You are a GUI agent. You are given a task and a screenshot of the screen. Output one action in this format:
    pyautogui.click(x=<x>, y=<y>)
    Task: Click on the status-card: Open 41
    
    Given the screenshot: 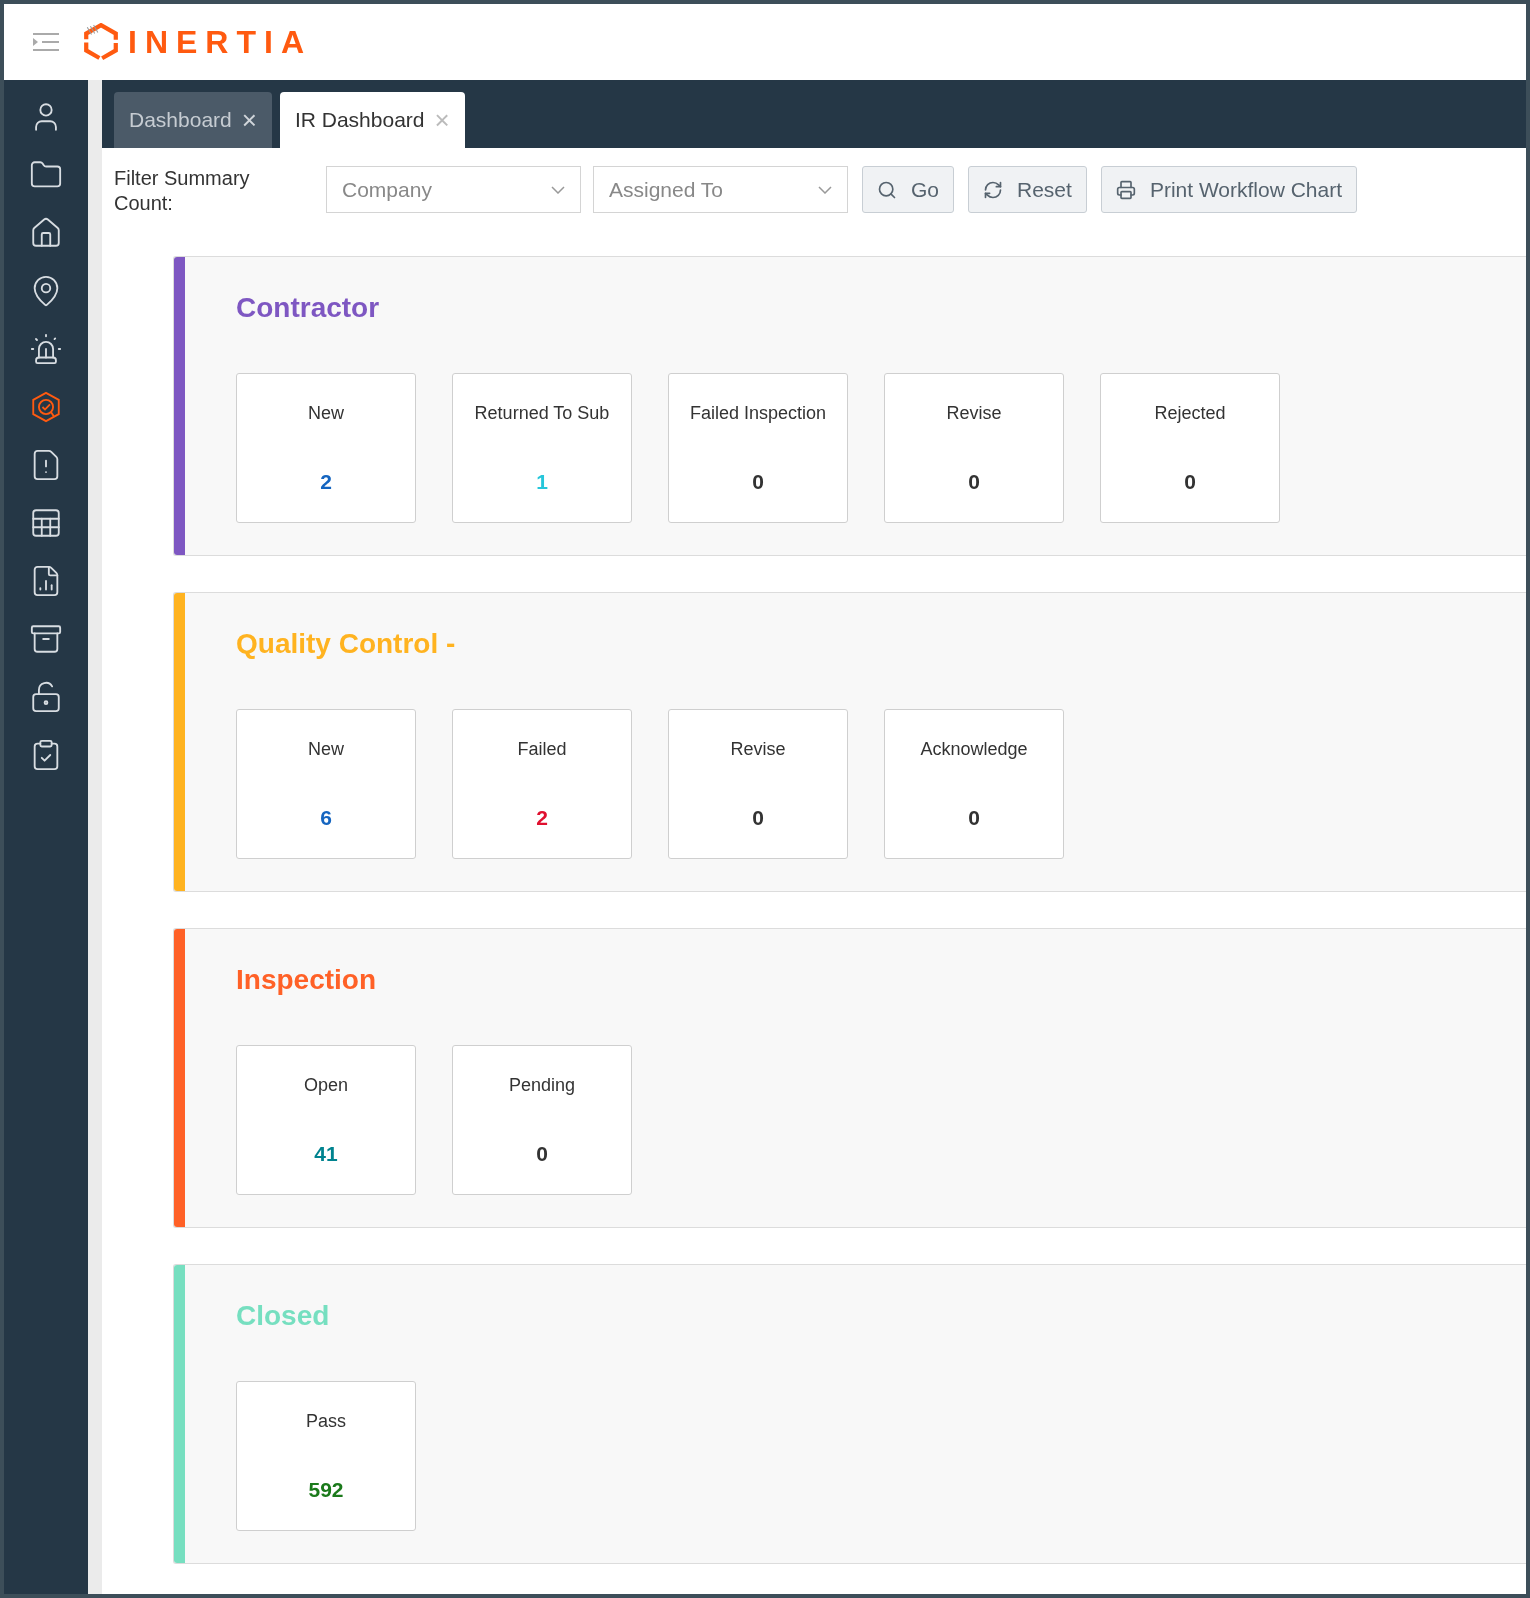 What is the action you would take?
    pyautogui.click(x=326, y=1120)
    